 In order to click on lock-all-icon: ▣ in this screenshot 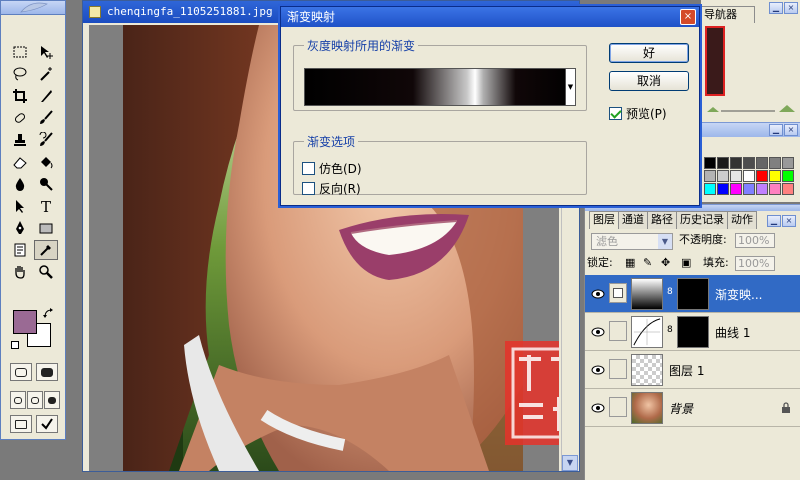, I will do `click(686, 263)`.